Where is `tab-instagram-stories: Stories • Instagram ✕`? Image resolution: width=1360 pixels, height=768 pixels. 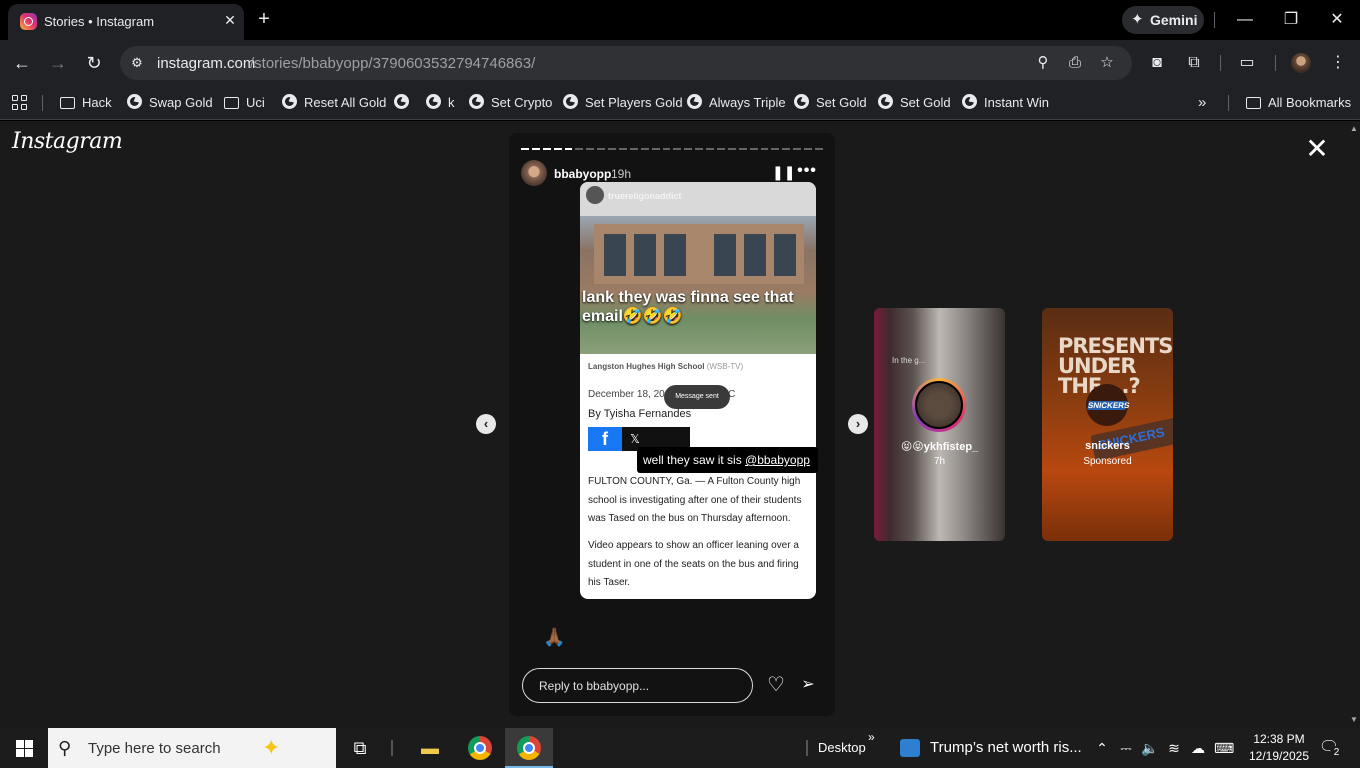
tab-instagram-stories: Stories • Instagram ✕ is located at coordinates (126, 22).